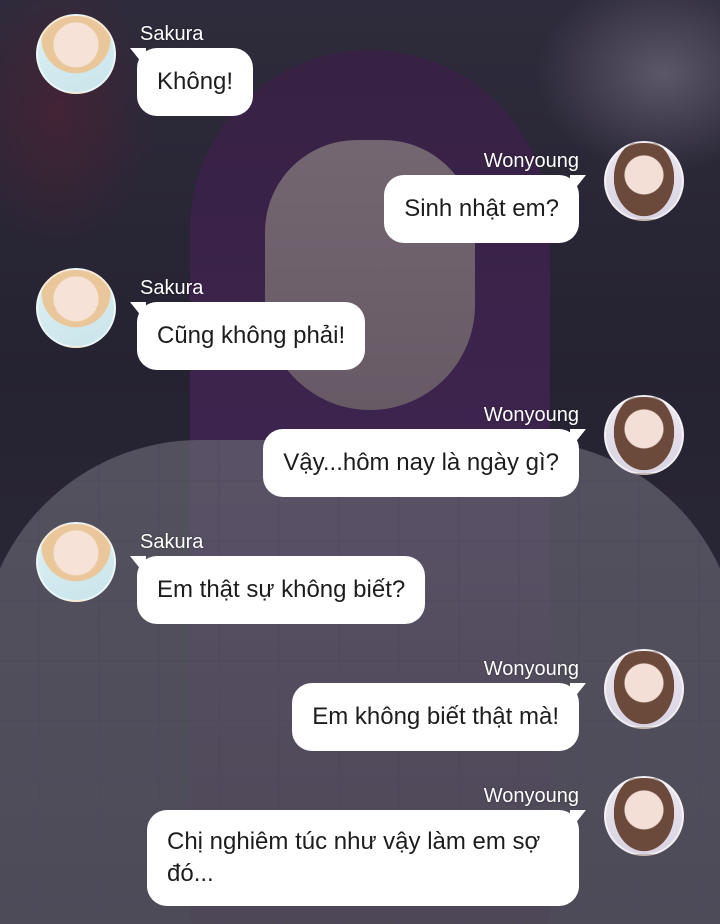  What do you see at coordinates (485, 209) in the screenshot?
I see `message-bubble: Sinh nhật em?` at bounding box center [485, 209].